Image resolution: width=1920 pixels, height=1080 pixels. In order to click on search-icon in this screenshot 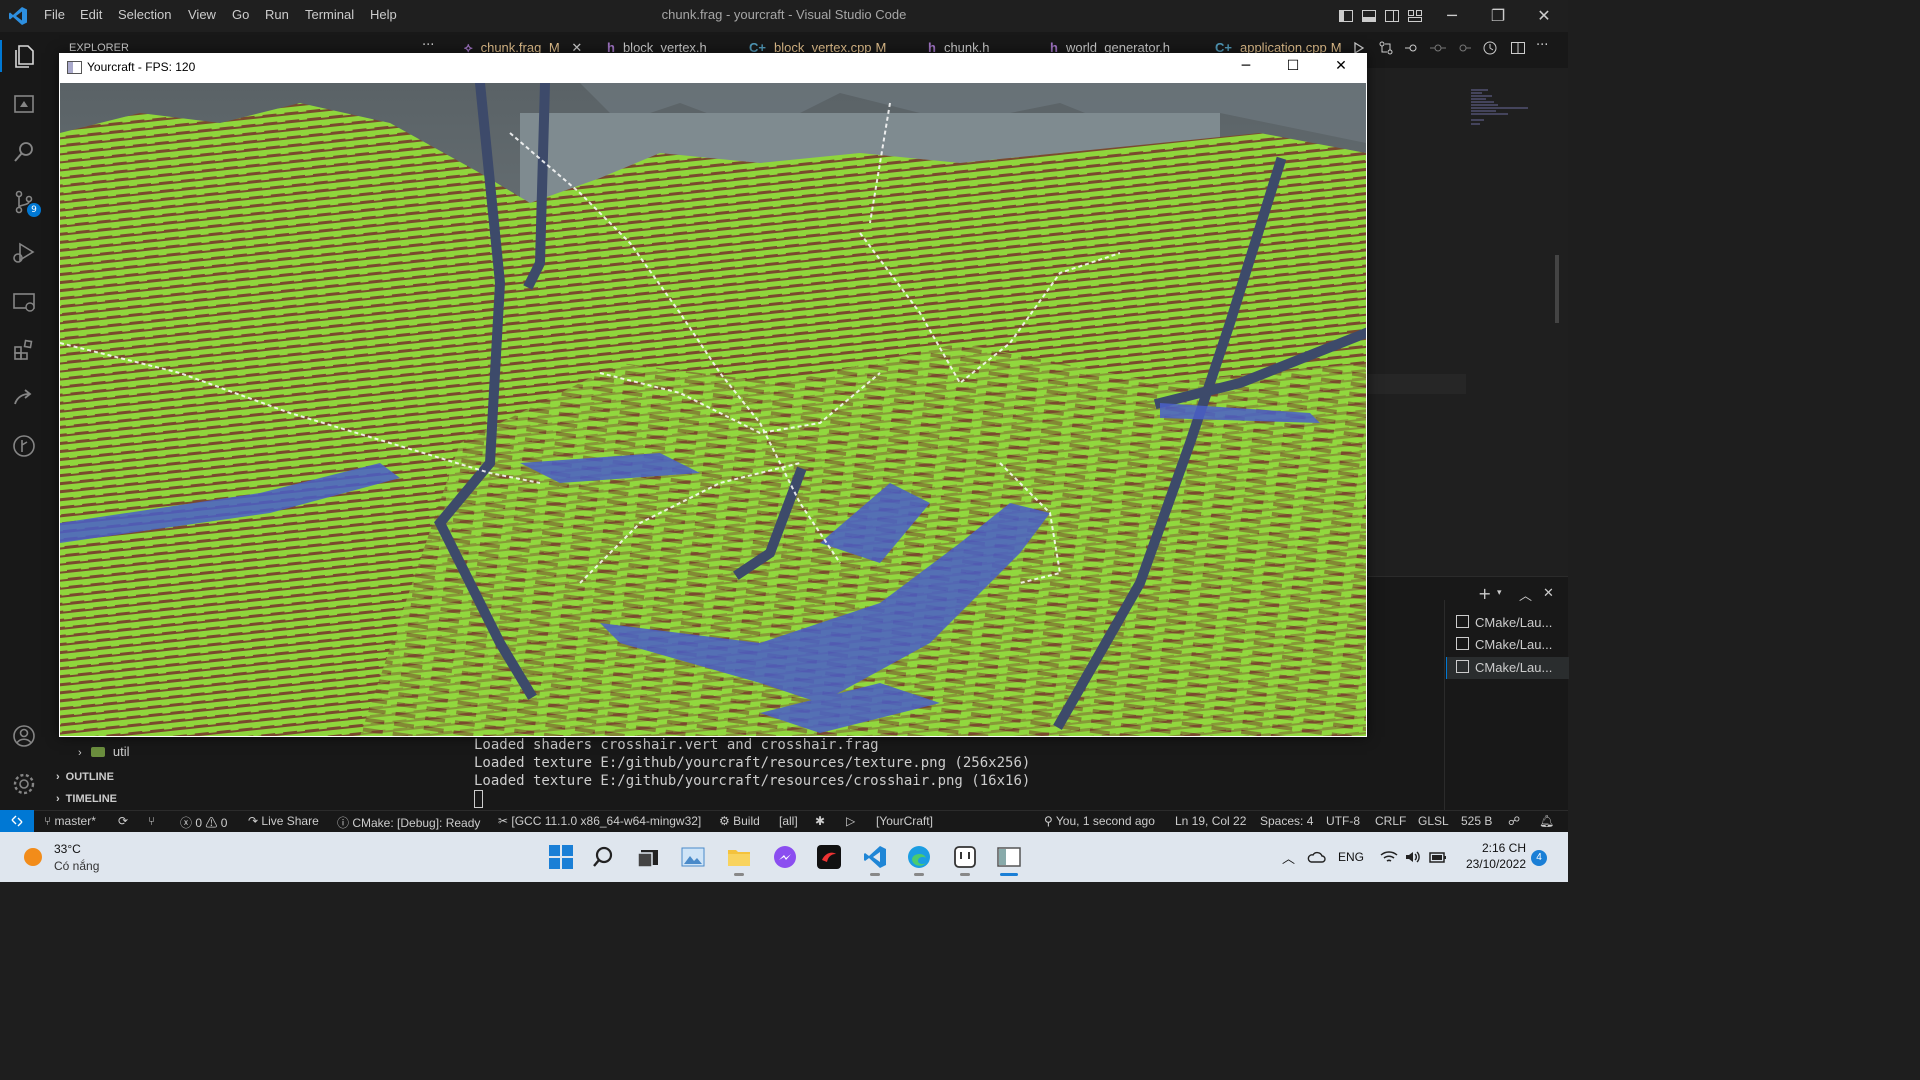, I will do `click(24, 152)`.